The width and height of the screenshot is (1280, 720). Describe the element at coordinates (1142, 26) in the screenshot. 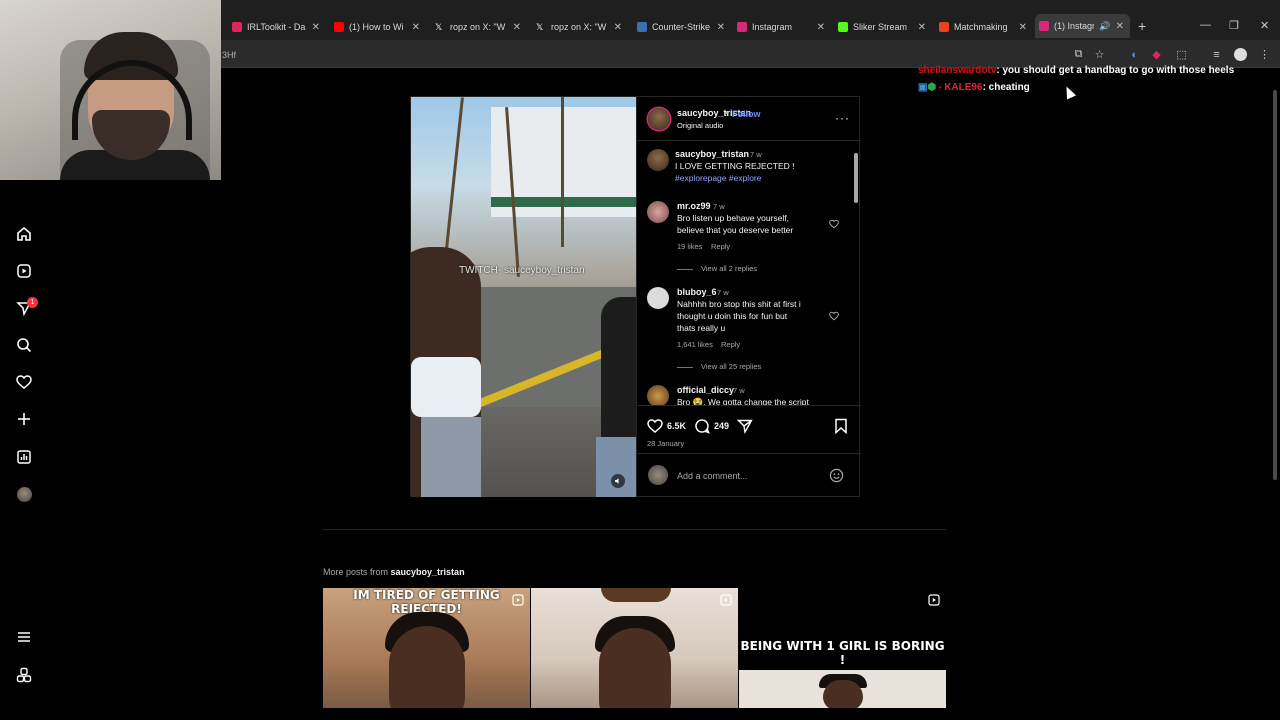

I see `new-tab-button: +` at that location.